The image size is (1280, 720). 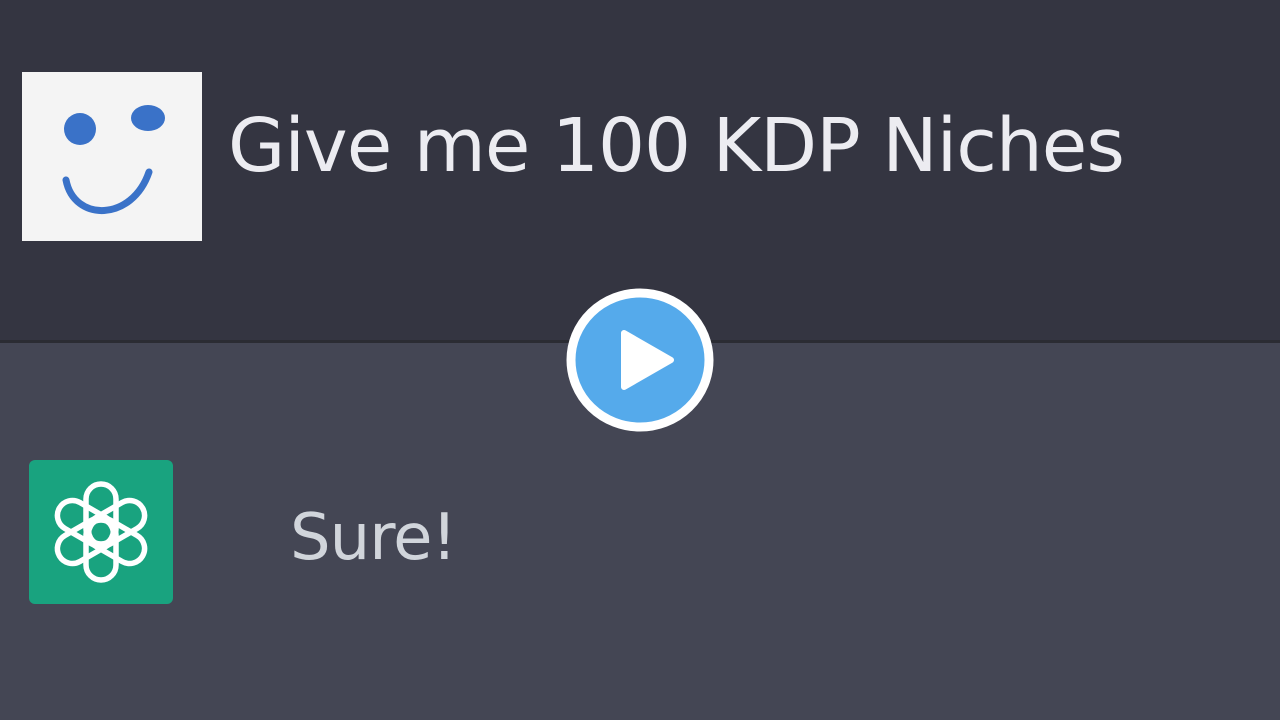 I want to click on smiley-right-eye, so click(x=148, y=118).